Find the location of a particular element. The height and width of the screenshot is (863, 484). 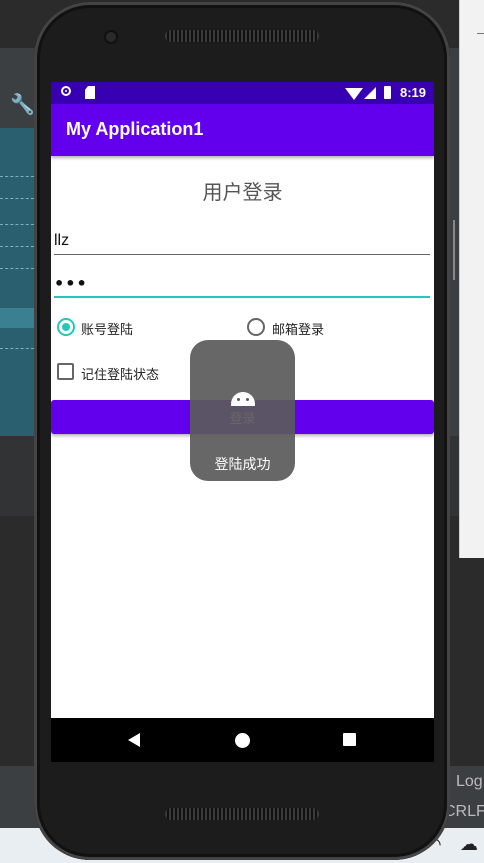

bottom-speaker is located at coordinates (242, 814).